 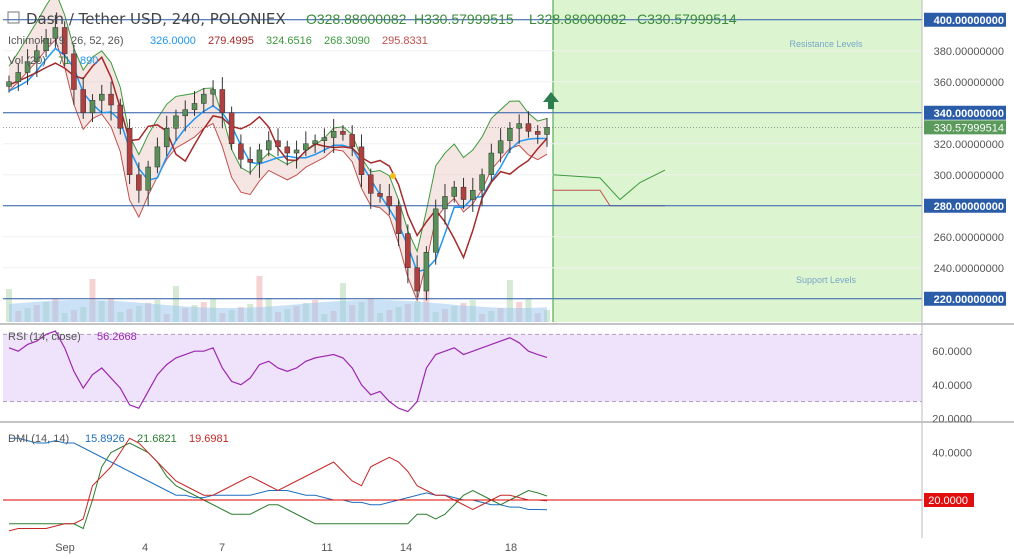 What do you see at coordinates (27, 61) in the screenshot?
I see `volume-label: Vol (20)` at bounding box center [27, 61].